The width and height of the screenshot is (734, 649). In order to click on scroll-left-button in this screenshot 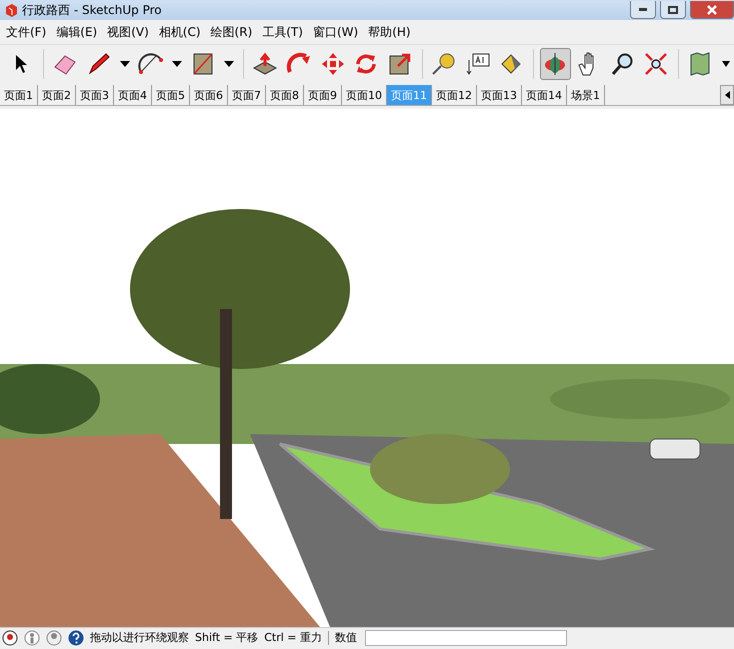, I will do `click(727, 95)`.